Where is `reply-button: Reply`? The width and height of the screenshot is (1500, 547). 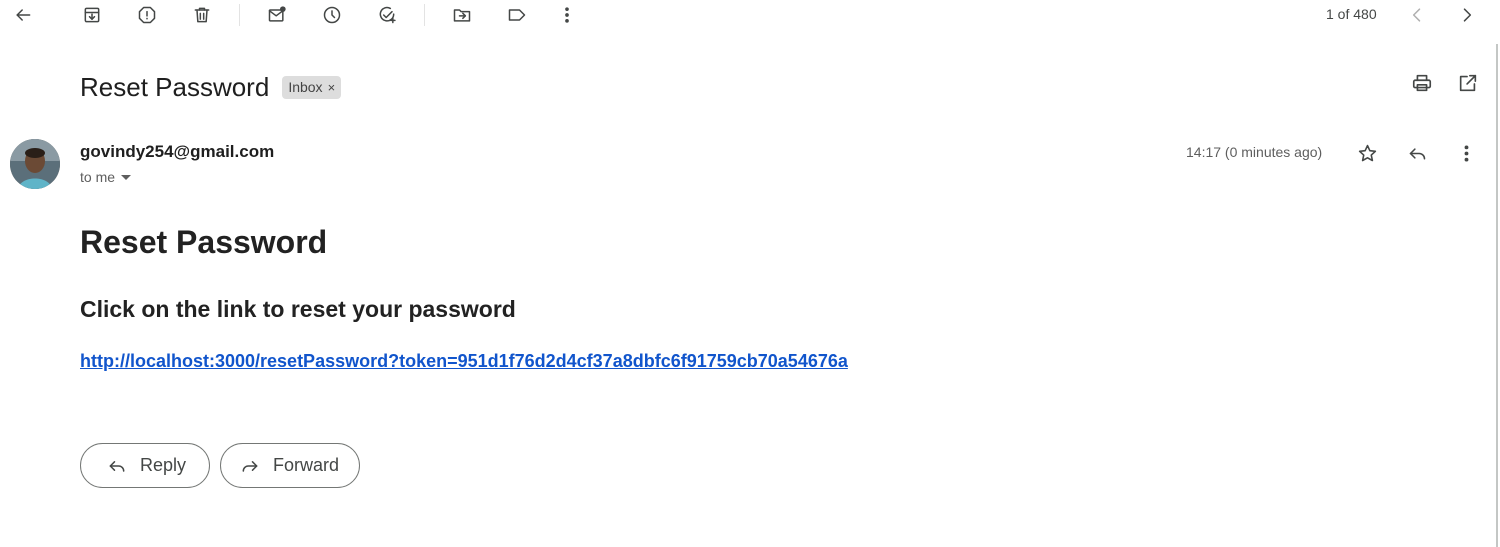
reply-button: Reply is located at coordinates (145, 465).